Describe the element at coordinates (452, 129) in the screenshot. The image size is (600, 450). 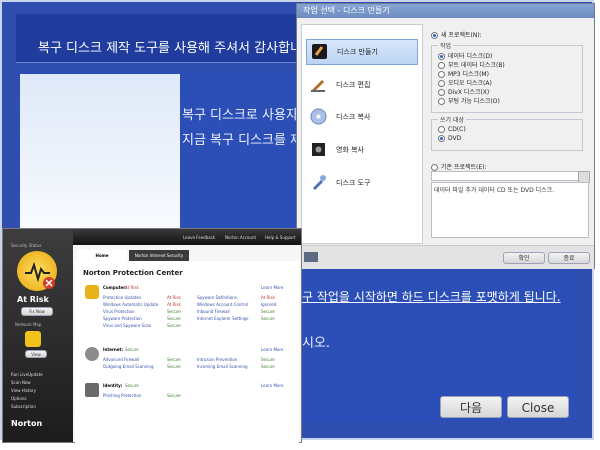
I see `target-radio-cd: CD(C)` at that location.